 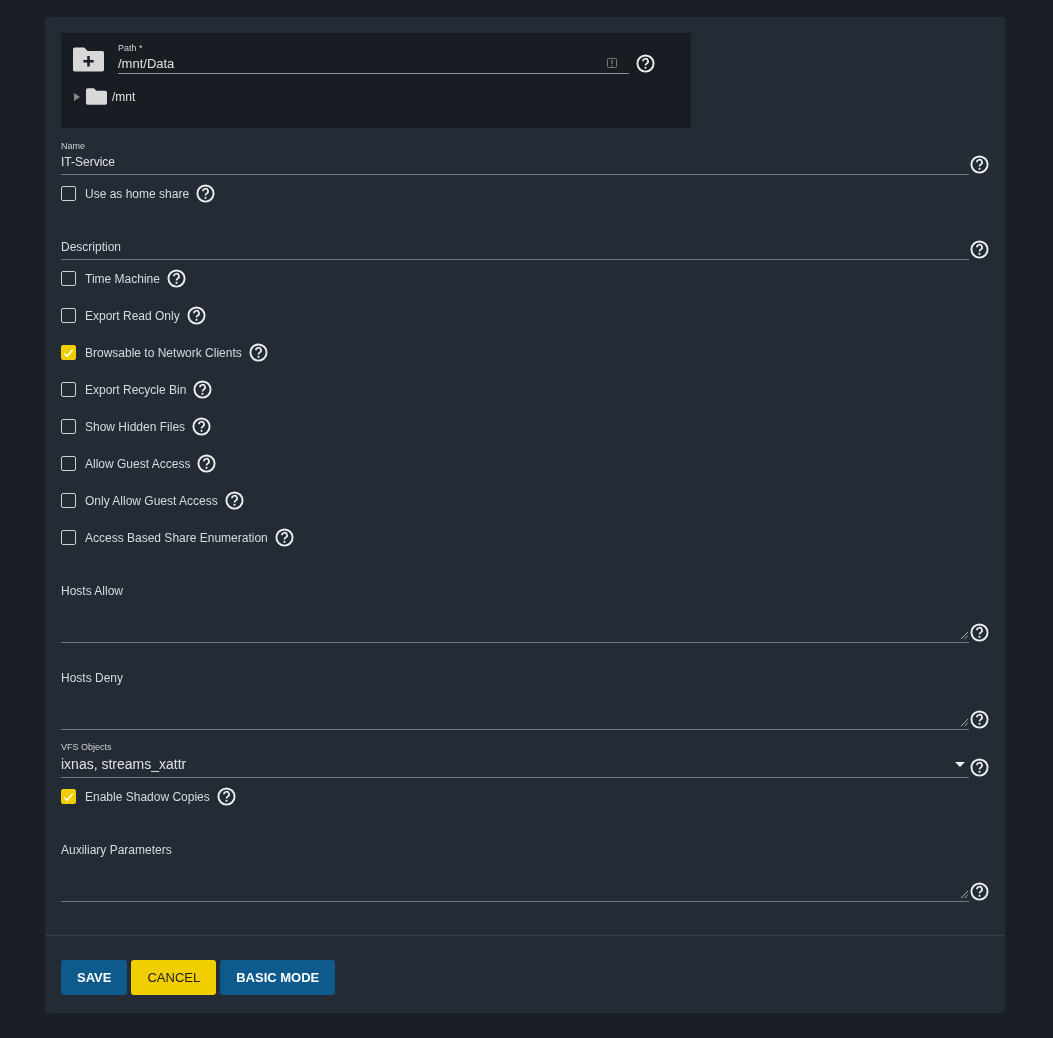 What do you see at coordinates (73, 146) in the screenshot?
I see `field-label: Name` at bounding box center [73, 146].